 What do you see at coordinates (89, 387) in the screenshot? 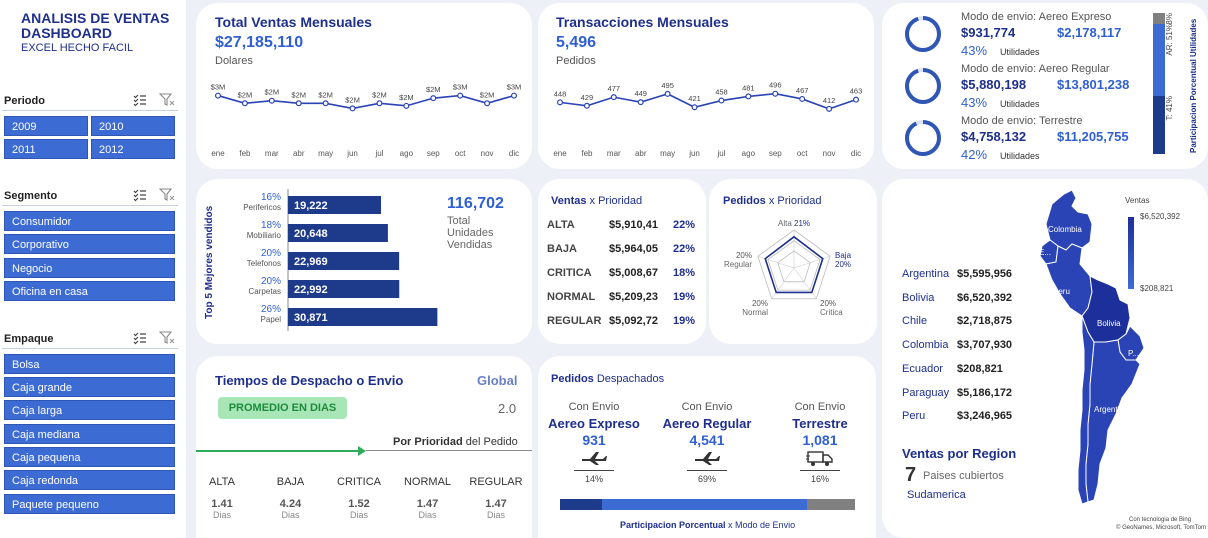
I see `filter-empaque-caja-grande: Caja grande` at bounding box center [89, 387].